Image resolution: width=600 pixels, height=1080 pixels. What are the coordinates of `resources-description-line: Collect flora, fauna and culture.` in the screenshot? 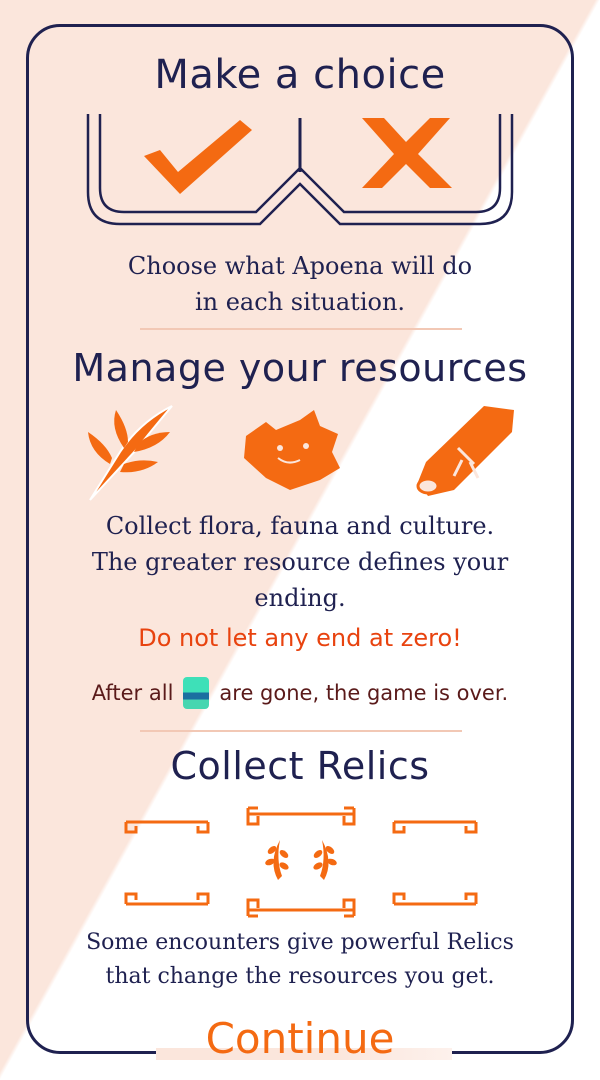 It's located at (300, 526).